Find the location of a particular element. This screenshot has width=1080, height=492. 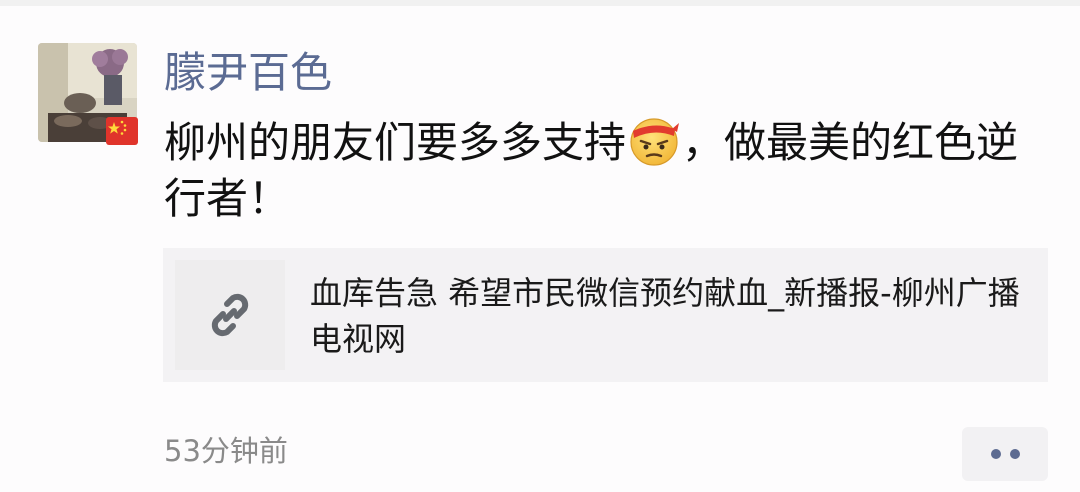

china-flag-badge is located at coordinates (122, 131).